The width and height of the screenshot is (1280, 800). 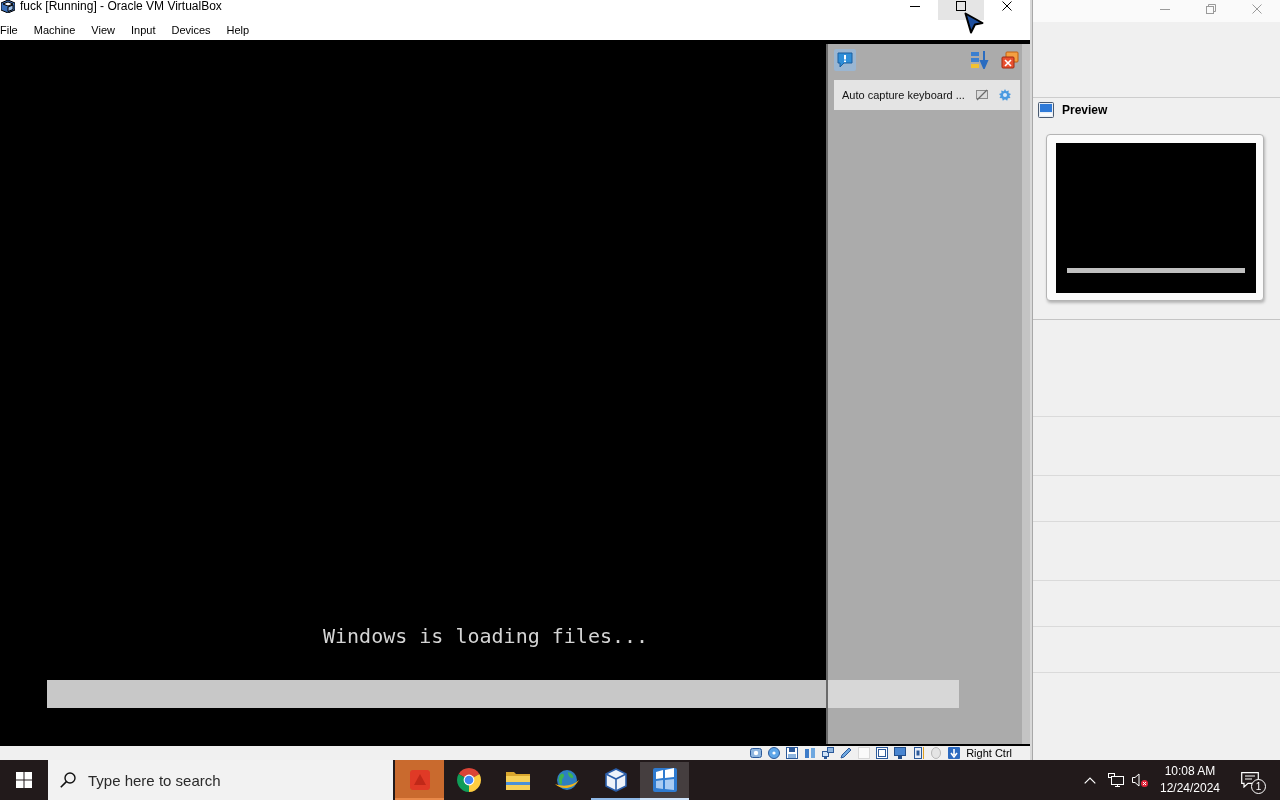 I want to click on clock-date: 12/24/2024, so click(x=1190, y=788).